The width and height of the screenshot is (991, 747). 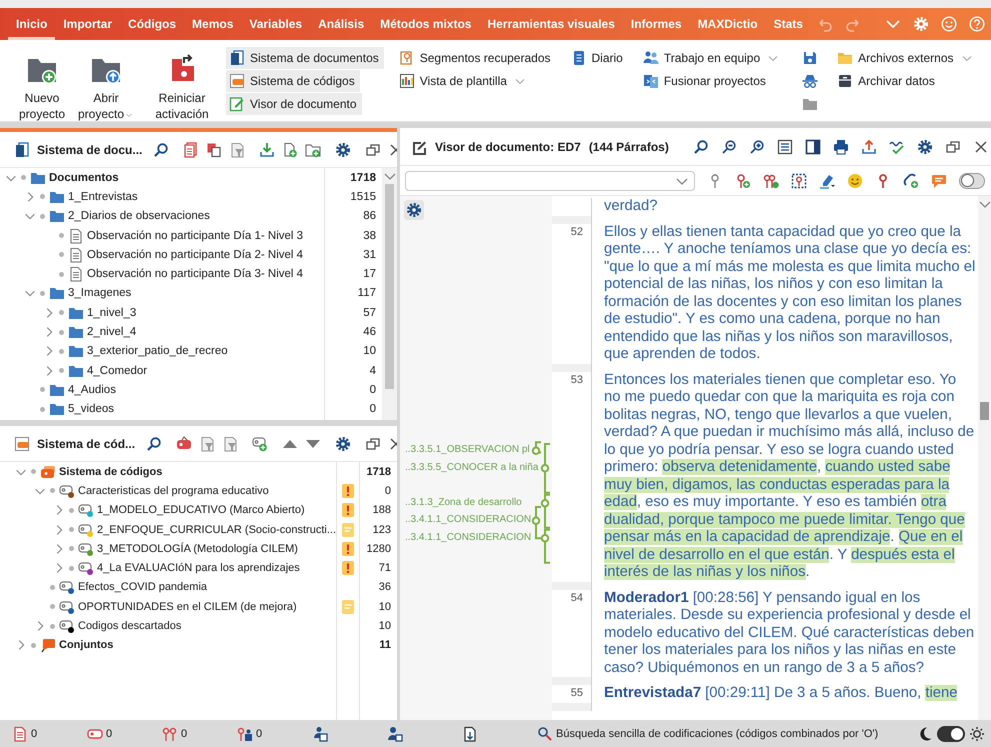 I want to click on new-tag-icon, so click(x=260, y=444).